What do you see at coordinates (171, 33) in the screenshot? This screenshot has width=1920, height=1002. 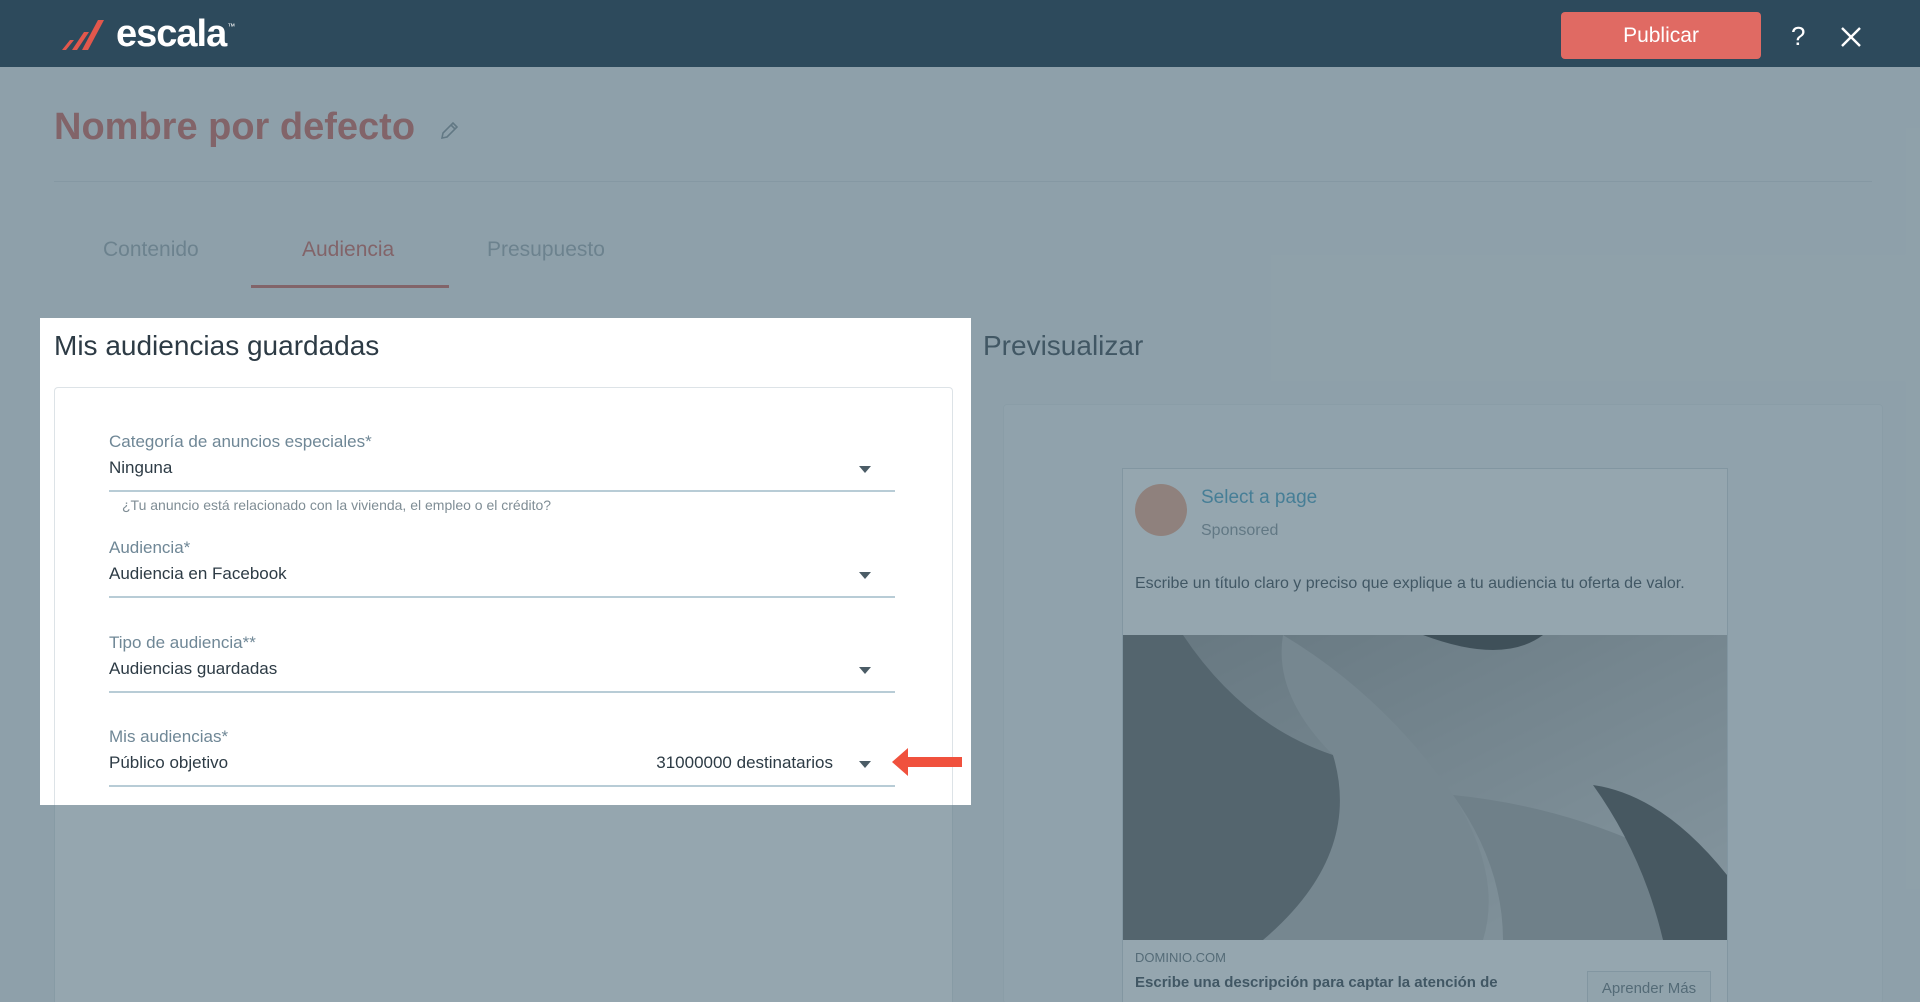 I see `brand-name: escala` at bounding box center [171, 33].